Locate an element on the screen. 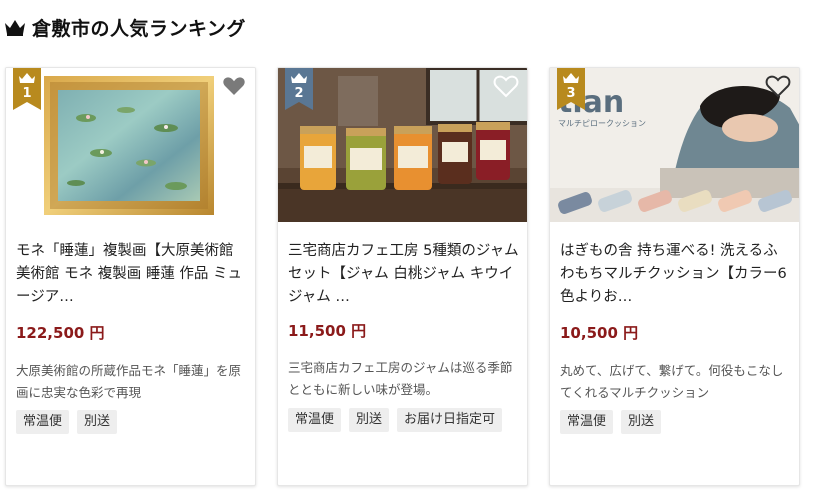 The height and width of the screenshot is (494, 816). tag-delivery-date: お届け日指定可 is located at coordinates (450, 420).